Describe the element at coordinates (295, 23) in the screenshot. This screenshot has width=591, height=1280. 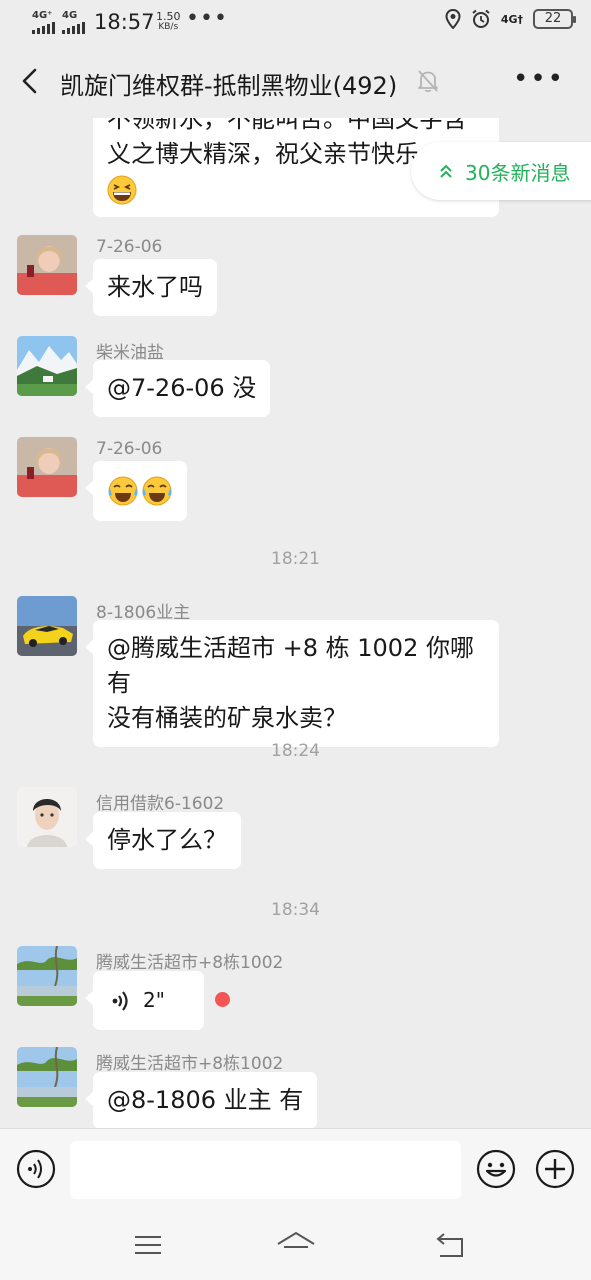
I see `status-bar: 4G⁺ 4G 18:57 1.50 KB/s ••• 4G† 22` at that location.